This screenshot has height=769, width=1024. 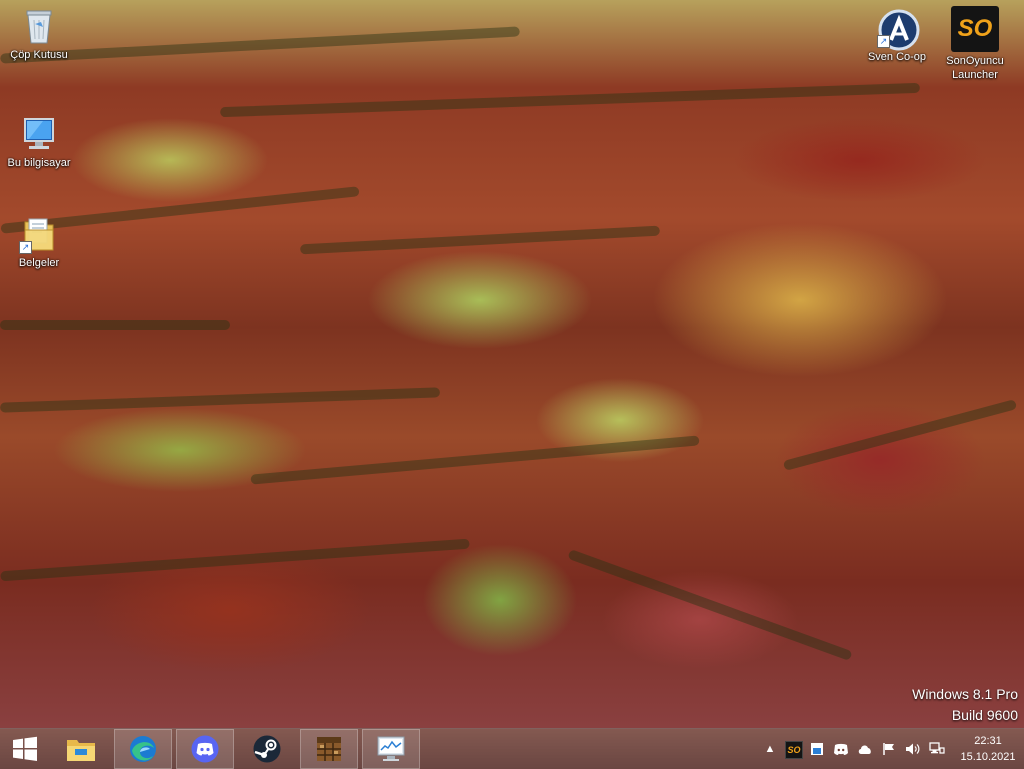 I want to click on taskbar-edge, so click(x=143, y=749).